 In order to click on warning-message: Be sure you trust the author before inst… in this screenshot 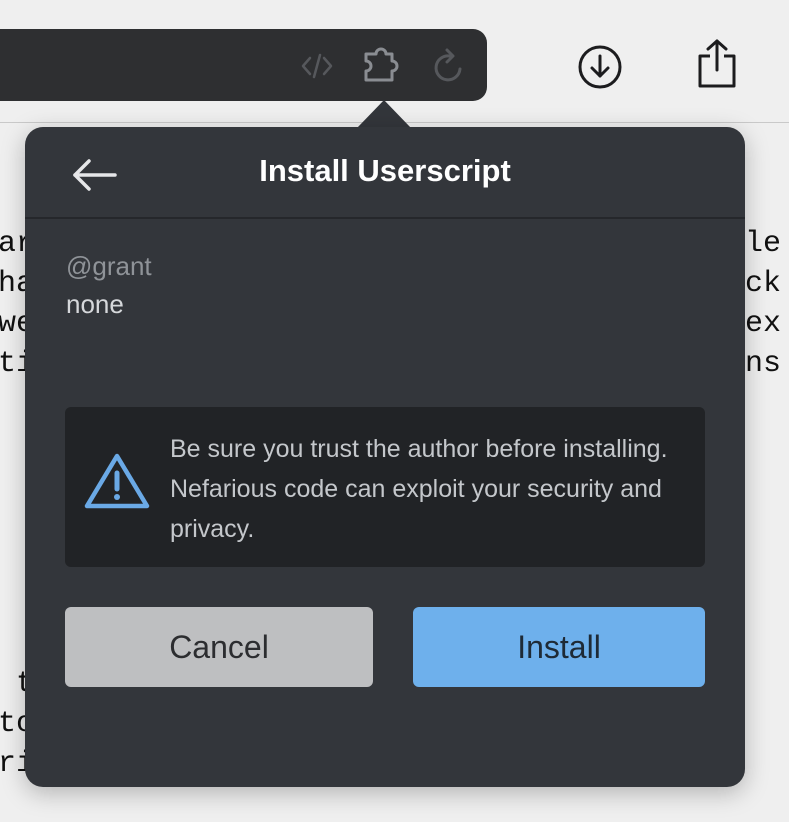, I will do `click(419, 489)`.